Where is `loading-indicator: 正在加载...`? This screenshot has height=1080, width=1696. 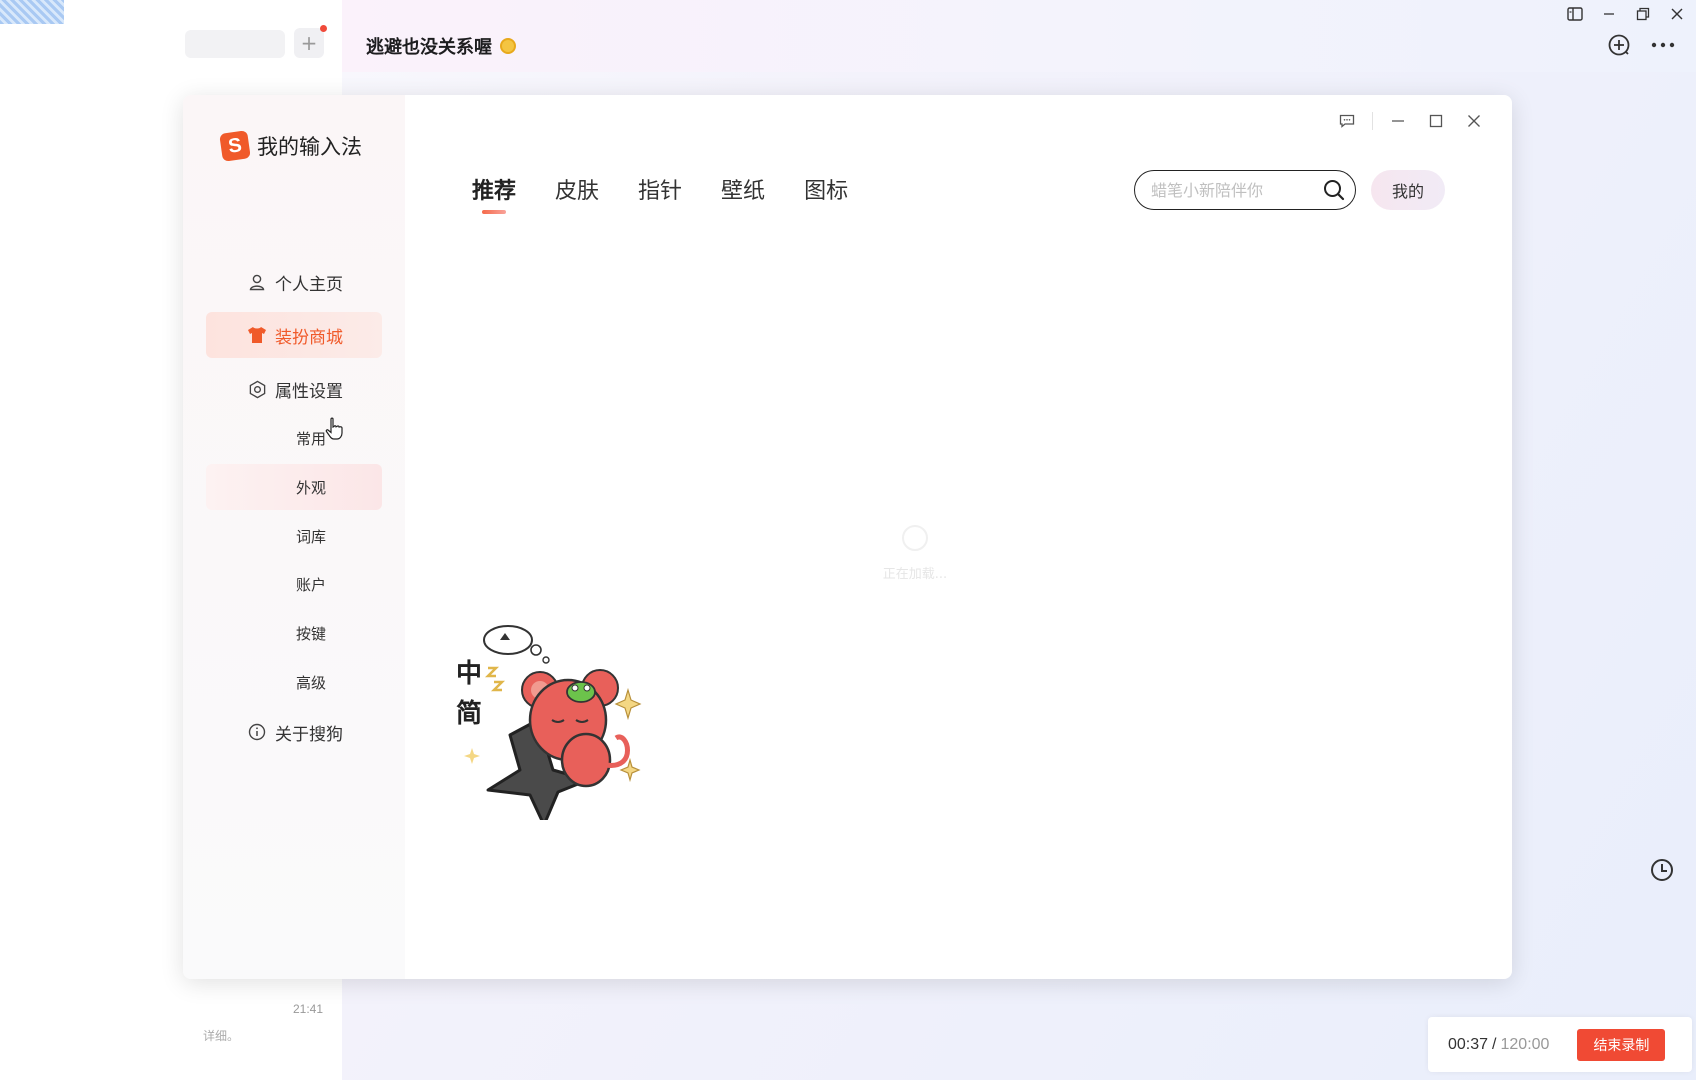
loading-indicator: 正在加载... is located at coordinates (915, 553).